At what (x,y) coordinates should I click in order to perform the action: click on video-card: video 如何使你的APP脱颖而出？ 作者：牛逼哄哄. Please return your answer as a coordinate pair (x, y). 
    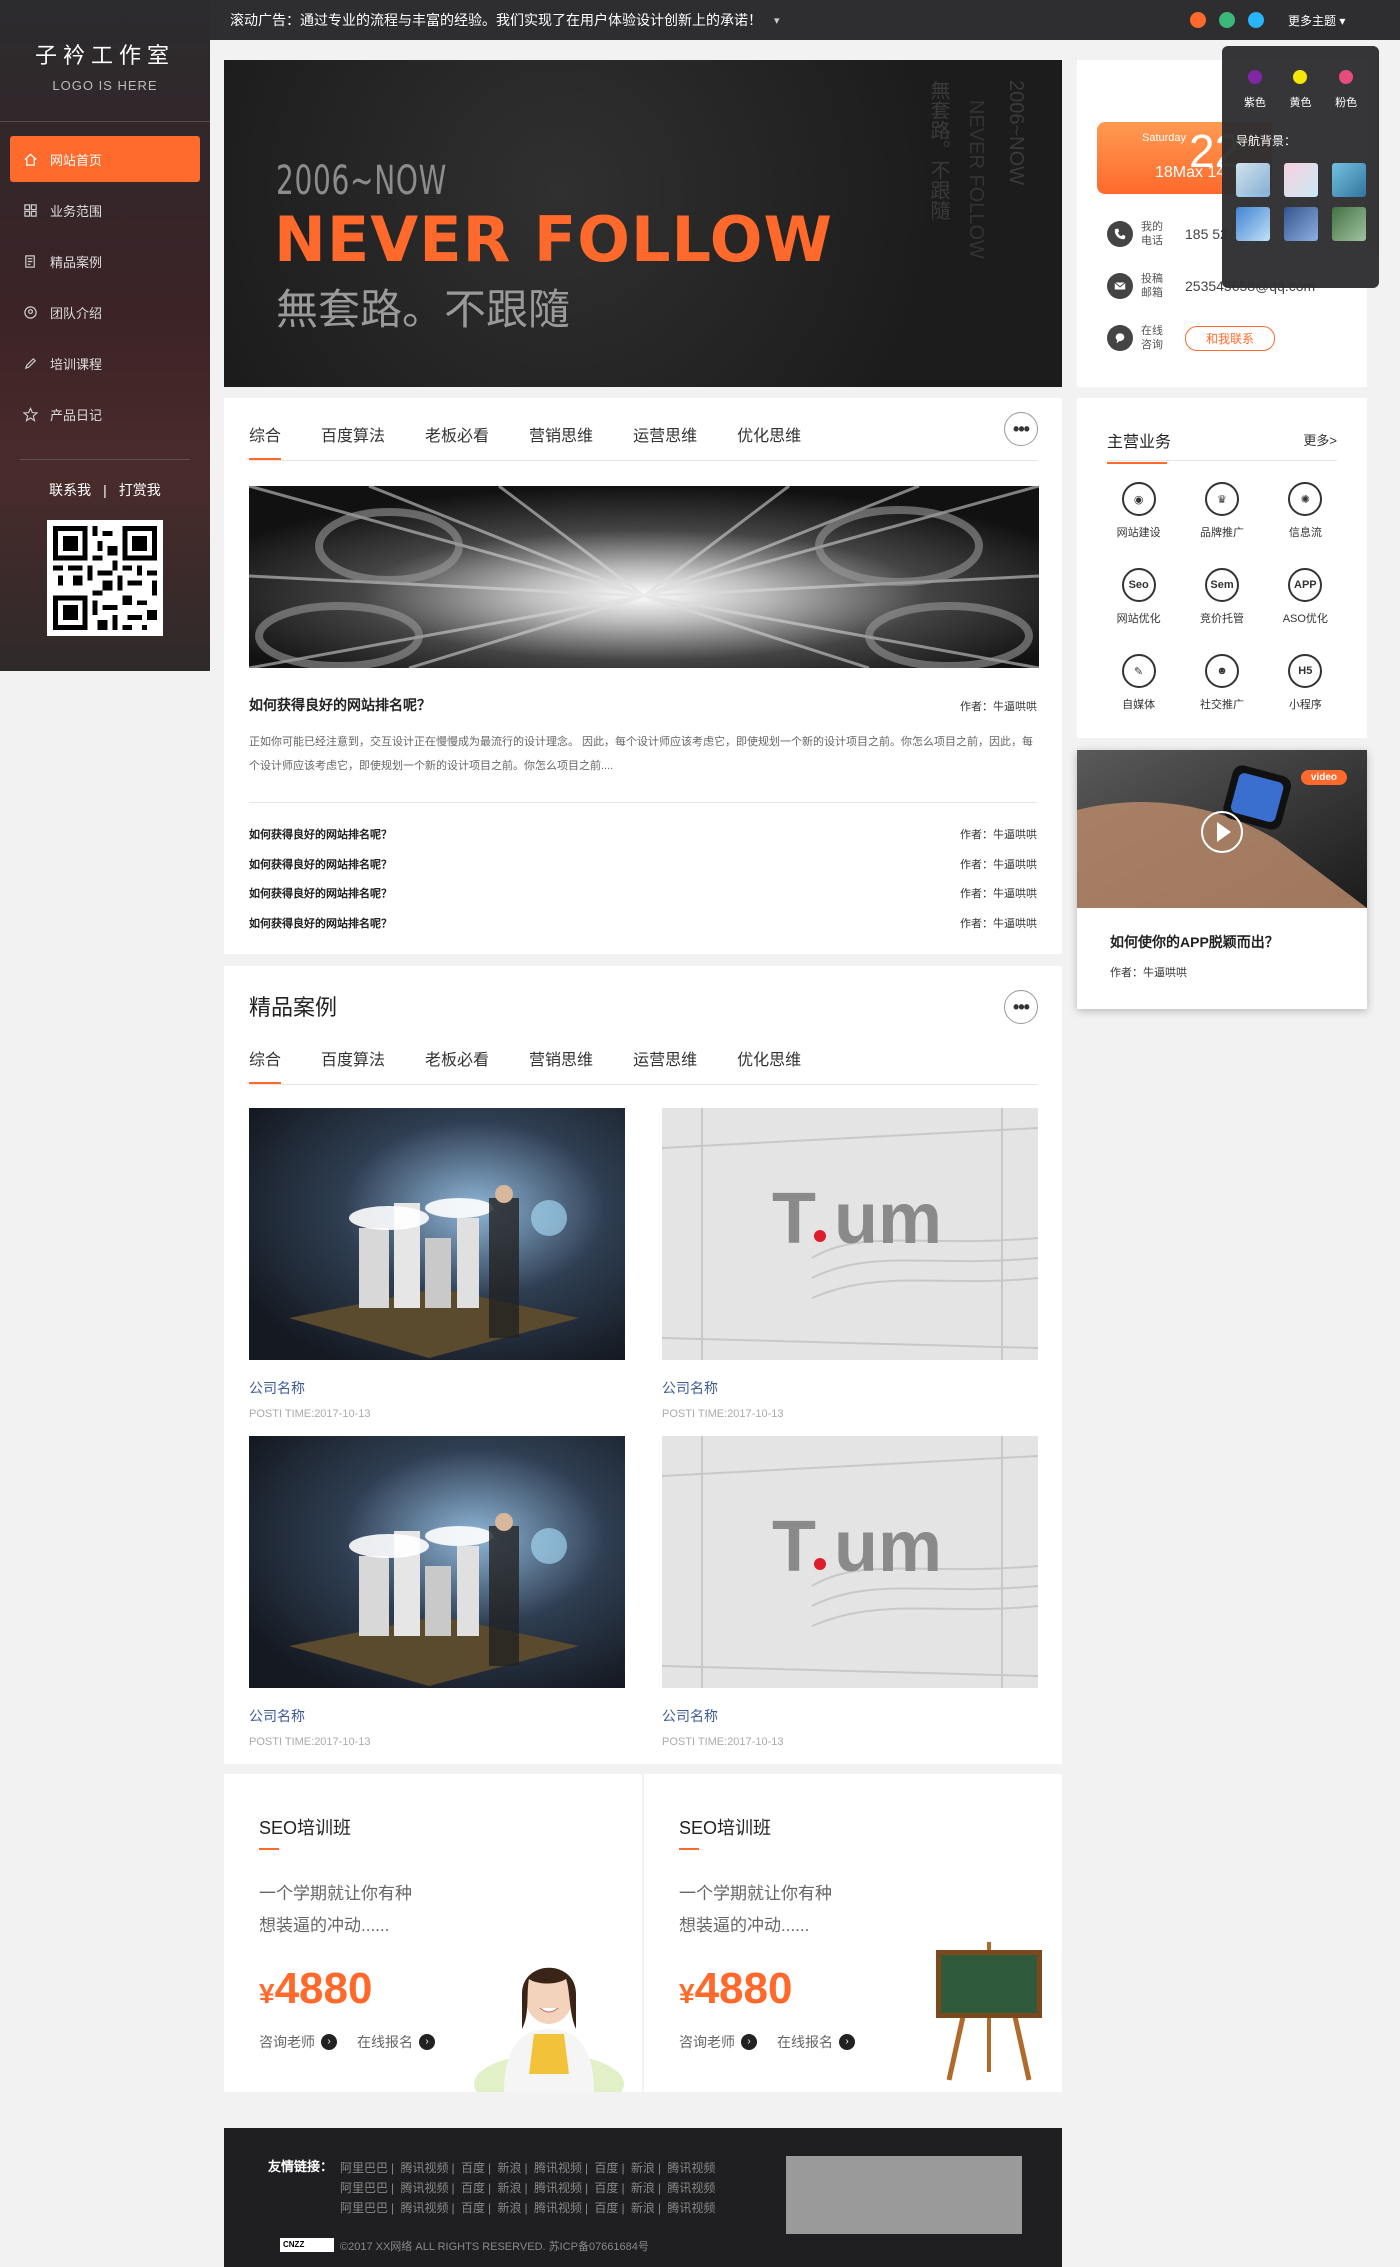
    Looking at the image, I should click on (1222, 879).